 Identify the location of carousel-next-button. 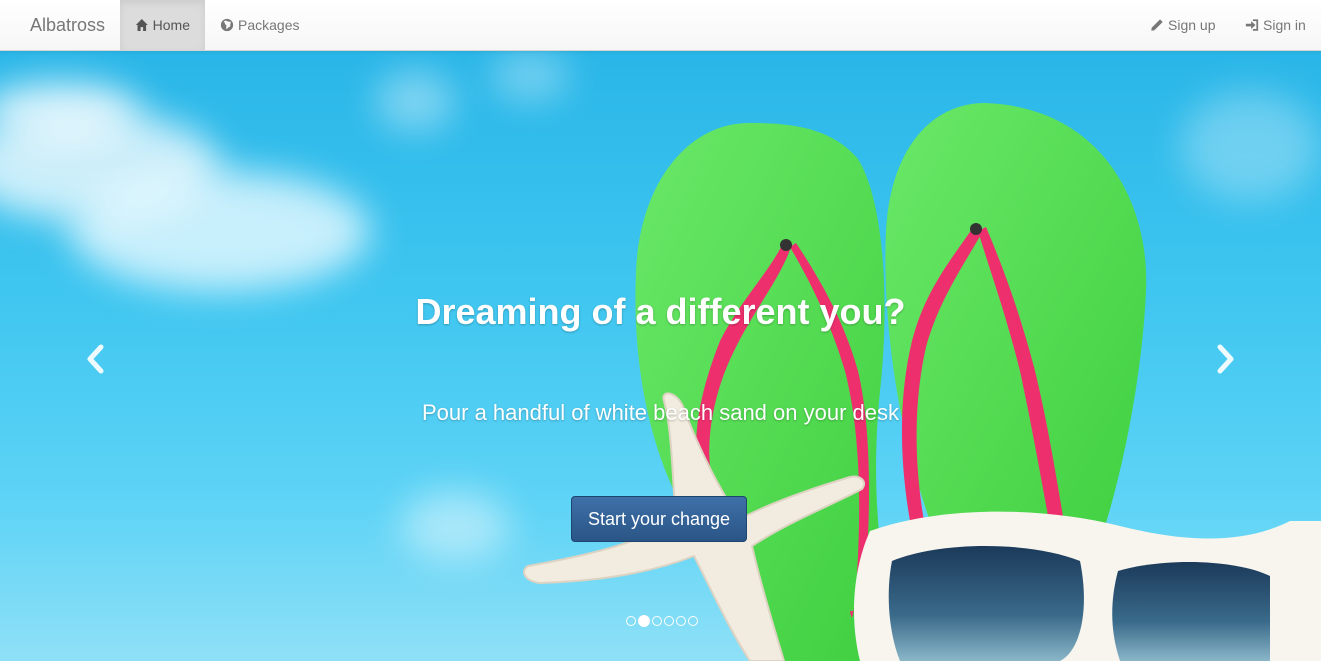
(1225, 359).